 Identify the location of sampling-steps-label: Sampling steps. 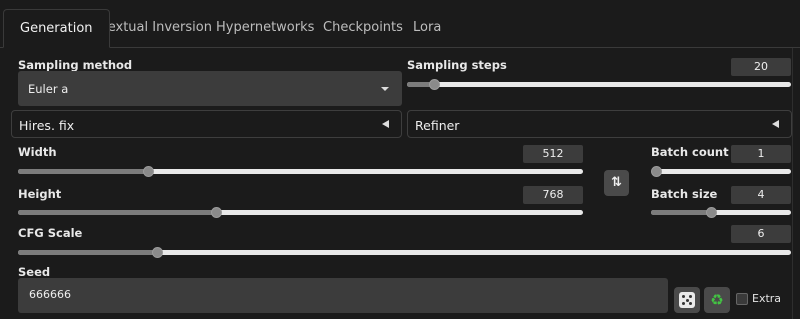
(457, 65).